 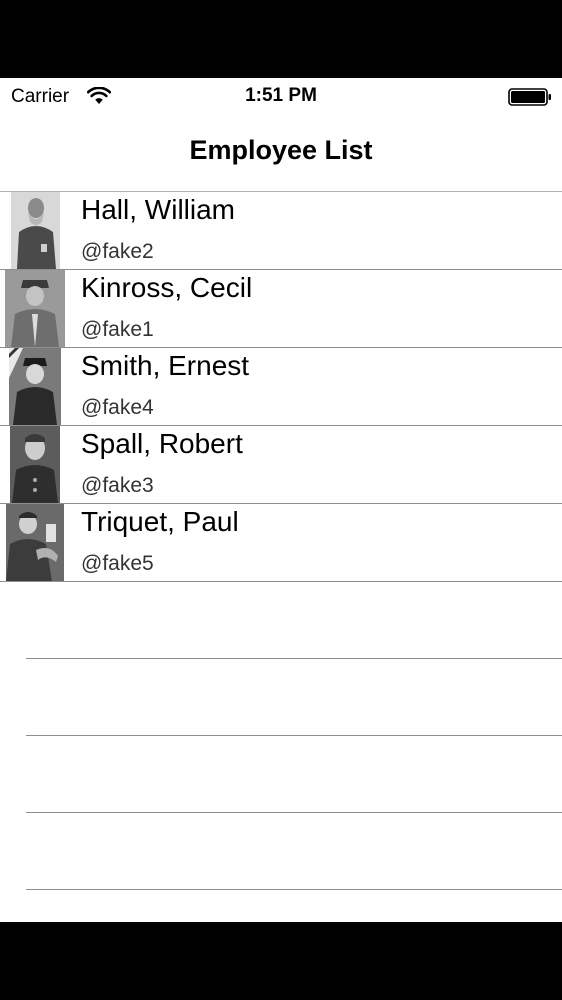 I want to click on status-time: 1:51 PM, so click(x=281, y=95).